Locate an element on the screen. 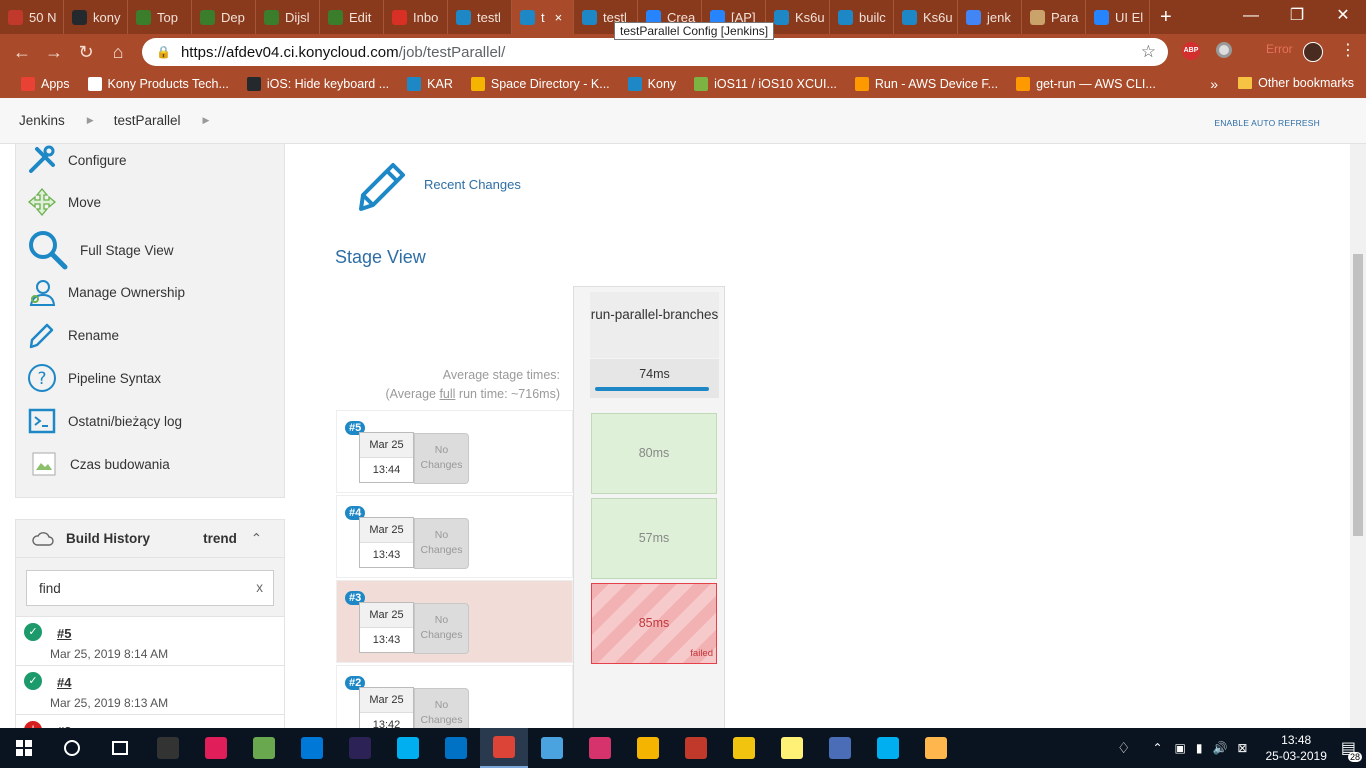 The image size is (1366, 768). bookmarks-overflow-icon: » is located at coordinates (1214, 84).